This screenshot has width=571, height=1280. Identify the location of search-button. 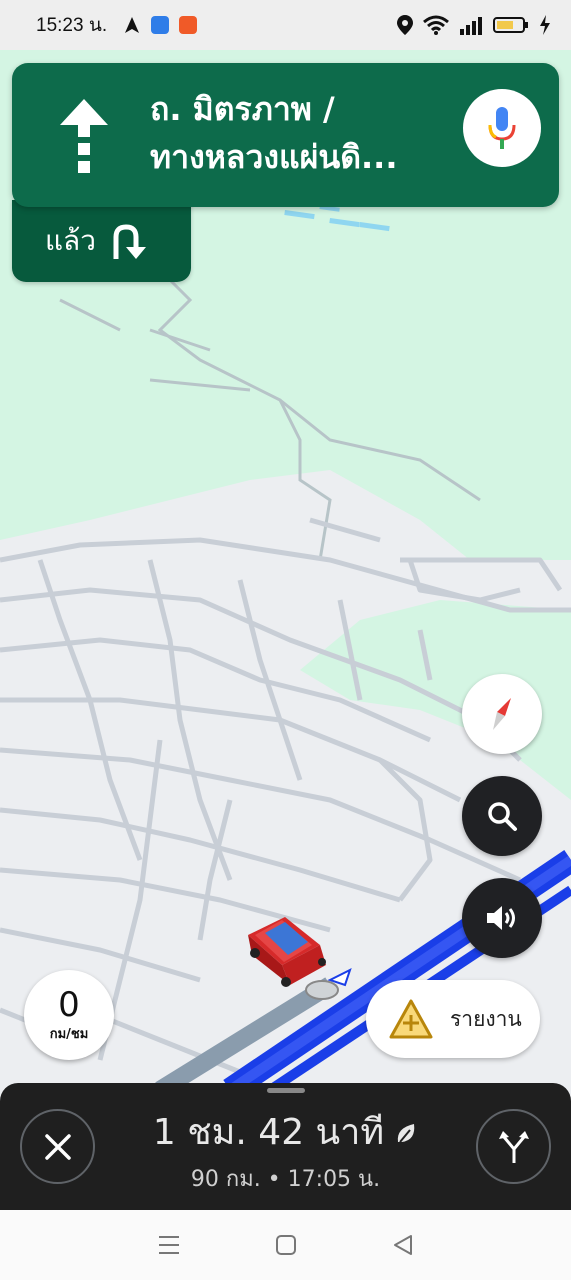
(502, 816).